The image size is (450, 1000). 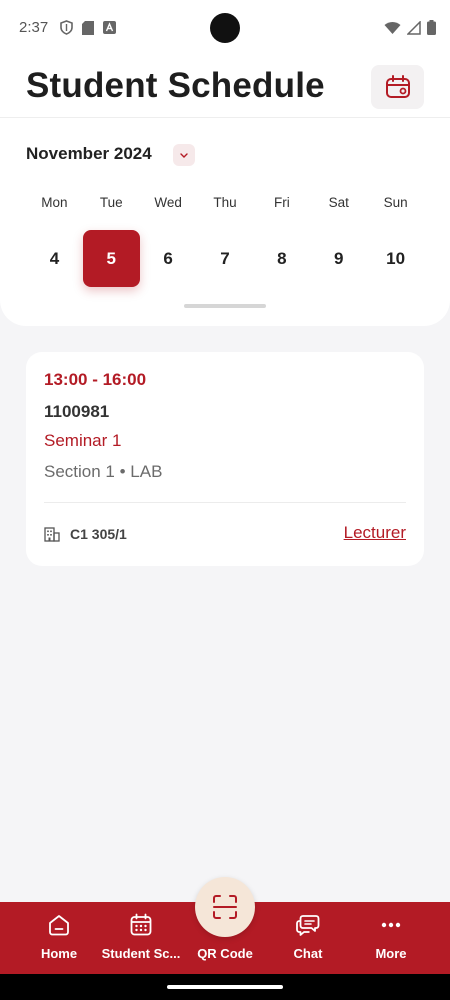 I want to click on battery-icon, so click(x=431, y=27).